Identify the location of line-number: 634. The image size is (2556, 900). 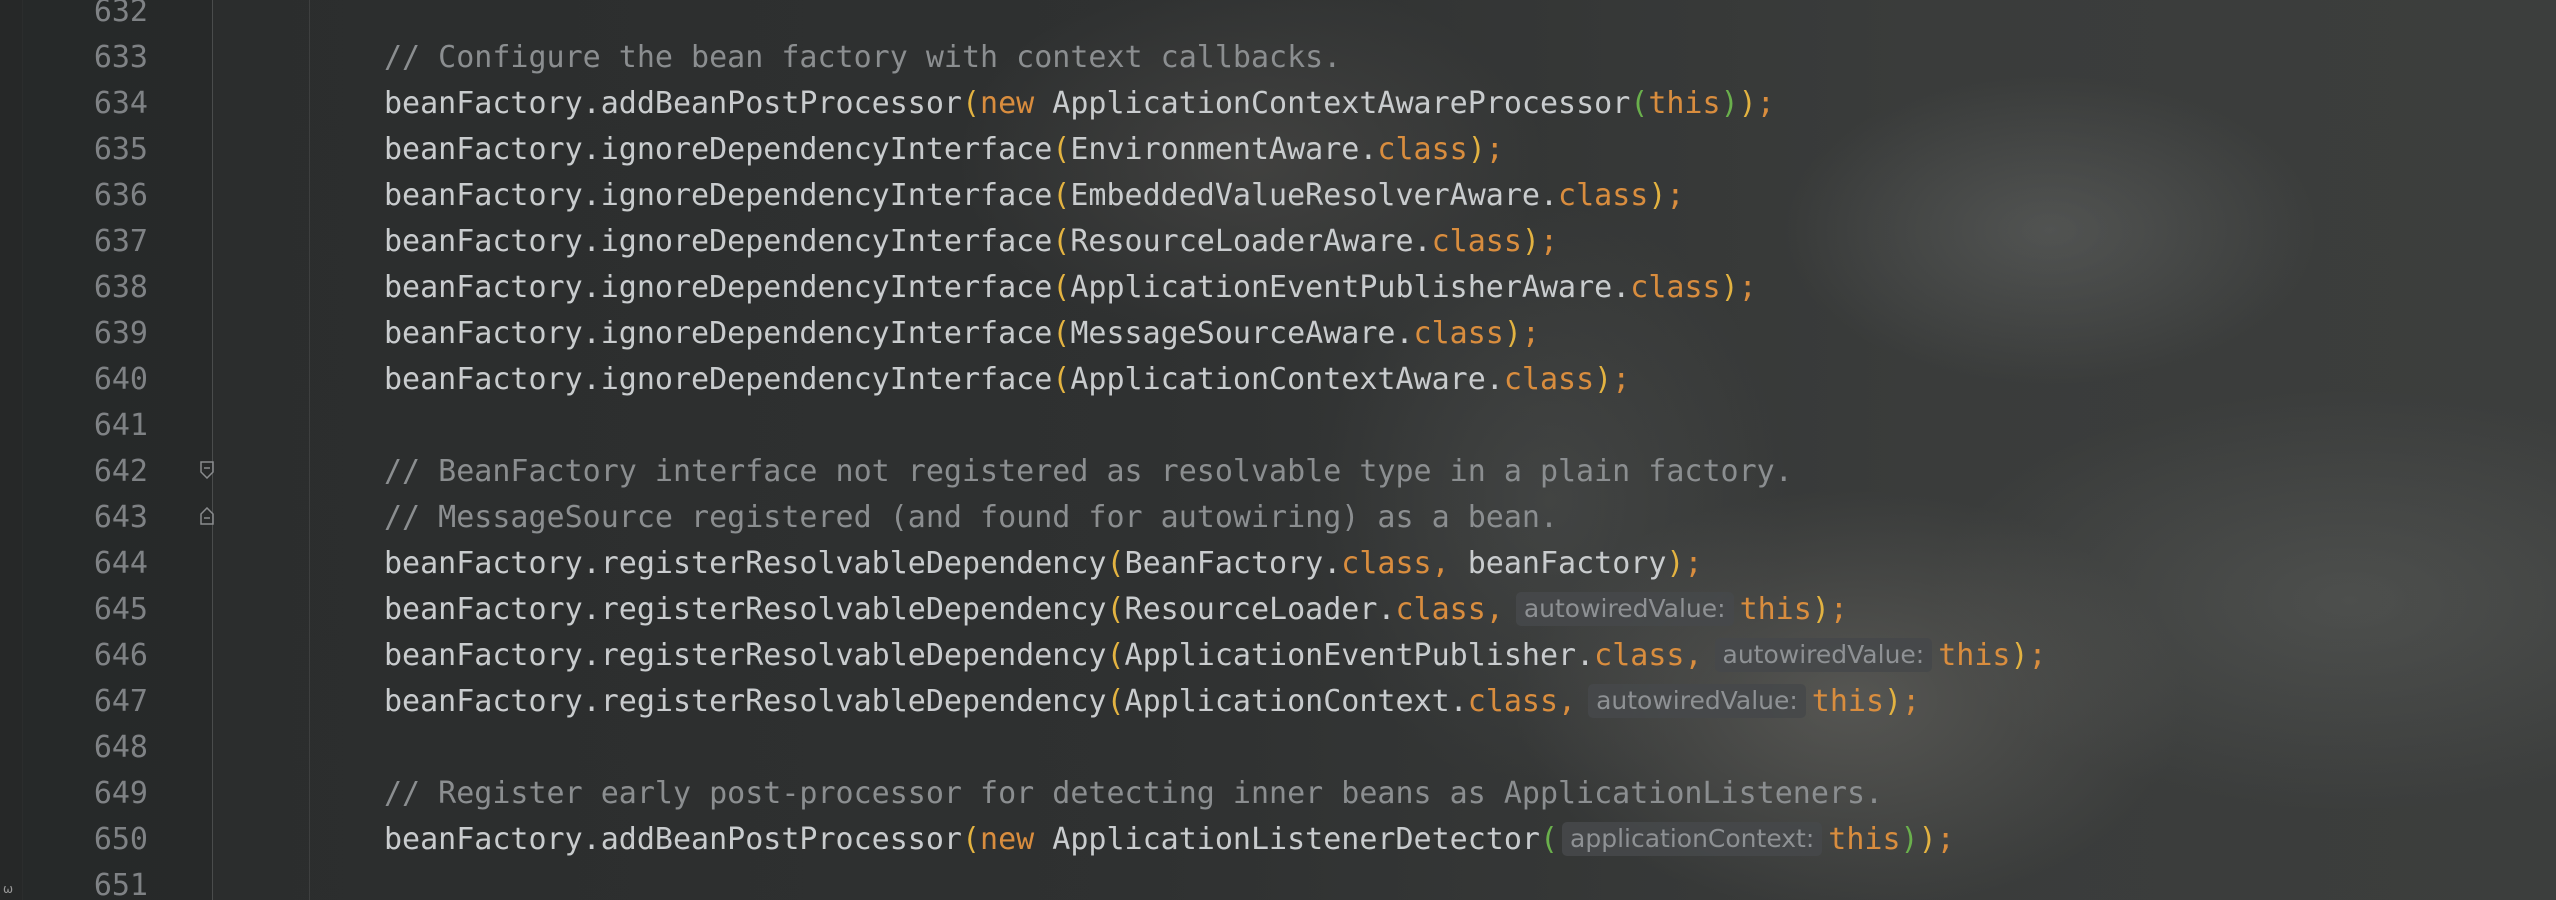
(85, 104).